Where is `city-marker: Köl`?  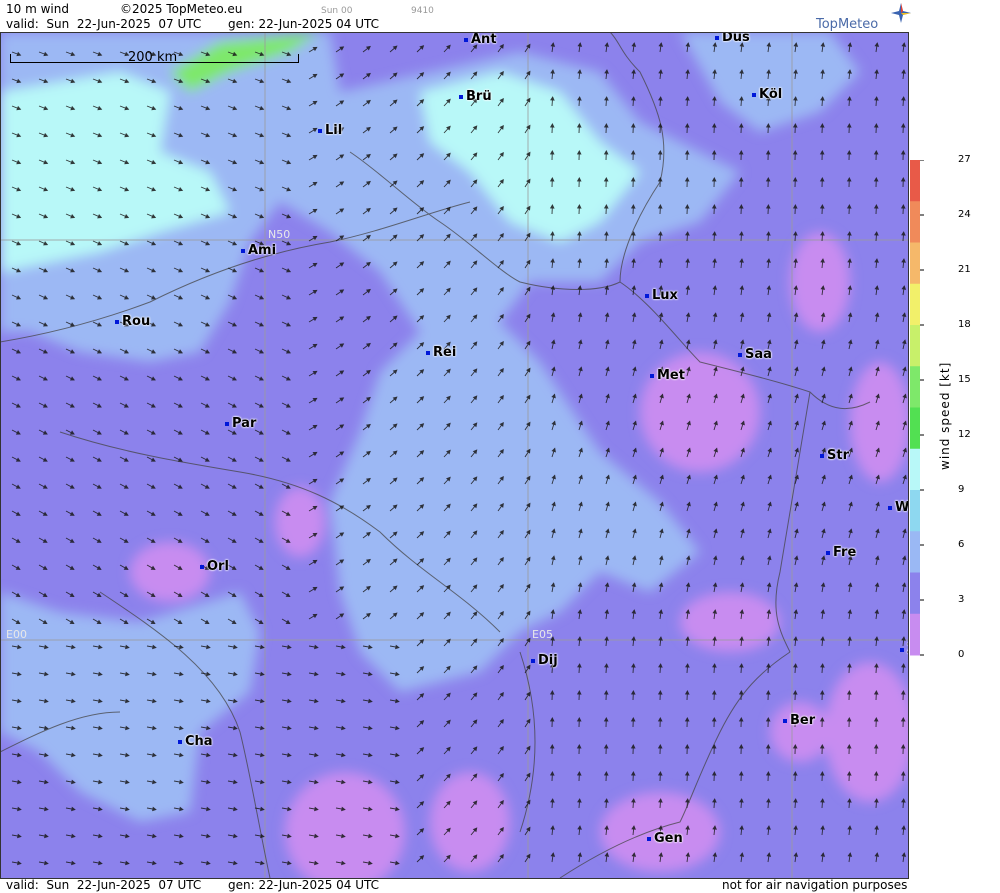
city-marker: Köl is located at coordinates (767, 94).